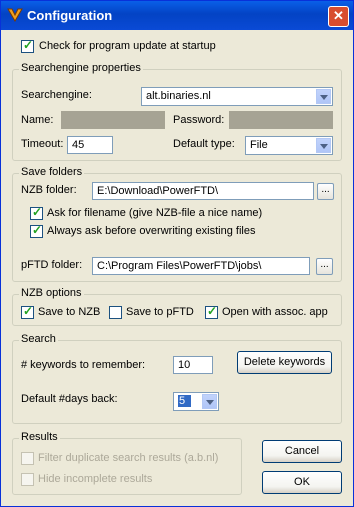  What do you see at coordinates (201, 266) in the screenshot?
I see `pftd-folder-field: C:\Program Files\PowerFTD\jobs\` at bounding box center [201, 266].